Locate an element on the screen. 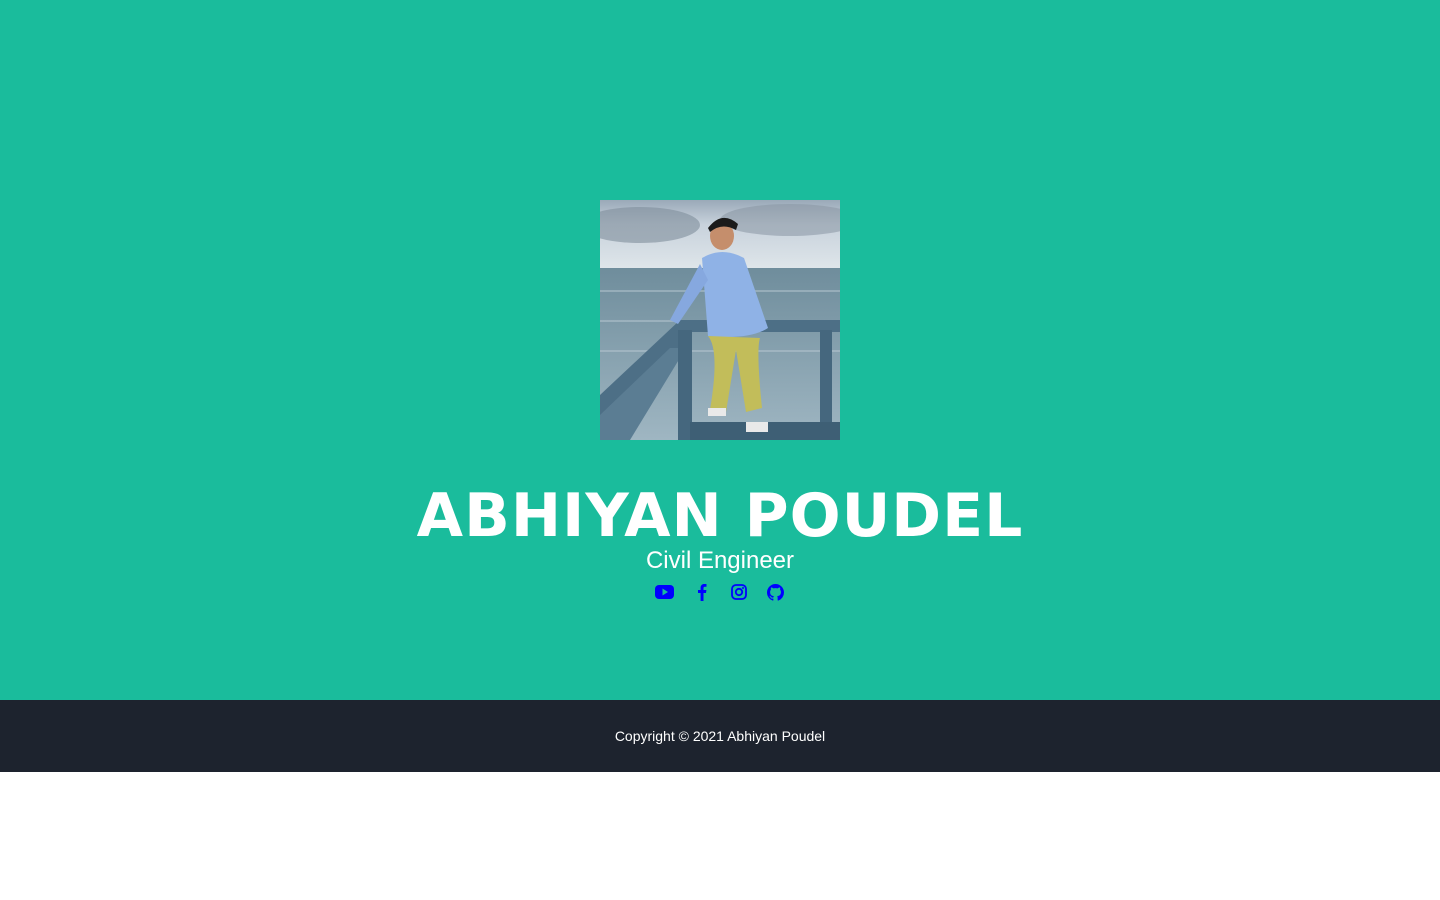 The width and height of the screenshot is (1440, 900). github-icon is located at coordinates (775, 592).